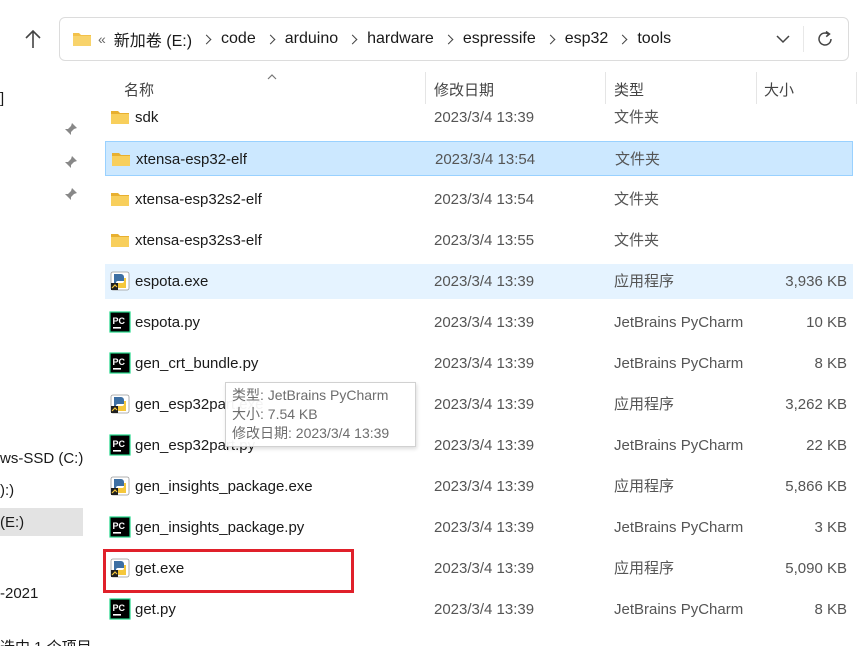  What do you see at coordinates (168, 322) in the screenshot?
I see `file-name: espota.py` at bounding box center [168, 322].